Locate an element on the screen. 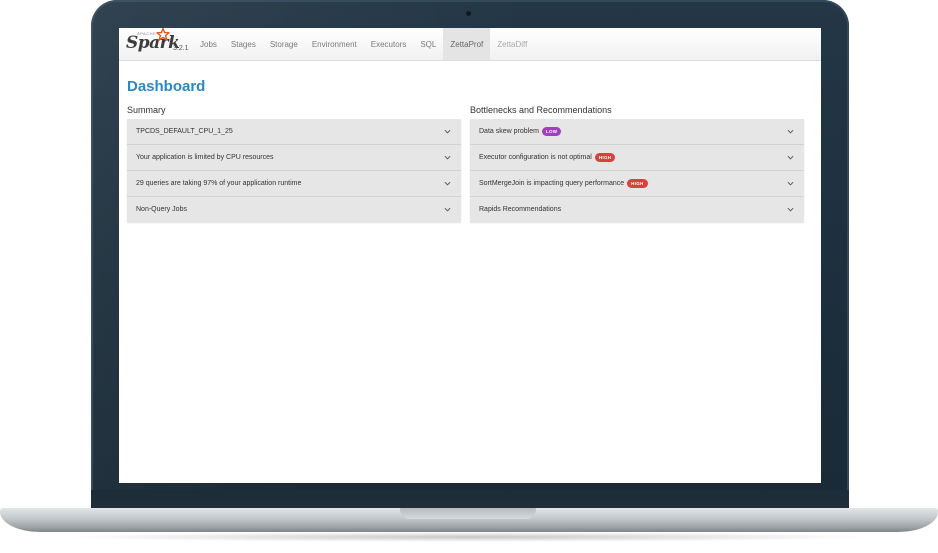  row-label: TPCDS_DEFAULT_CPU_1_25 is located at coordinates (184, 131).